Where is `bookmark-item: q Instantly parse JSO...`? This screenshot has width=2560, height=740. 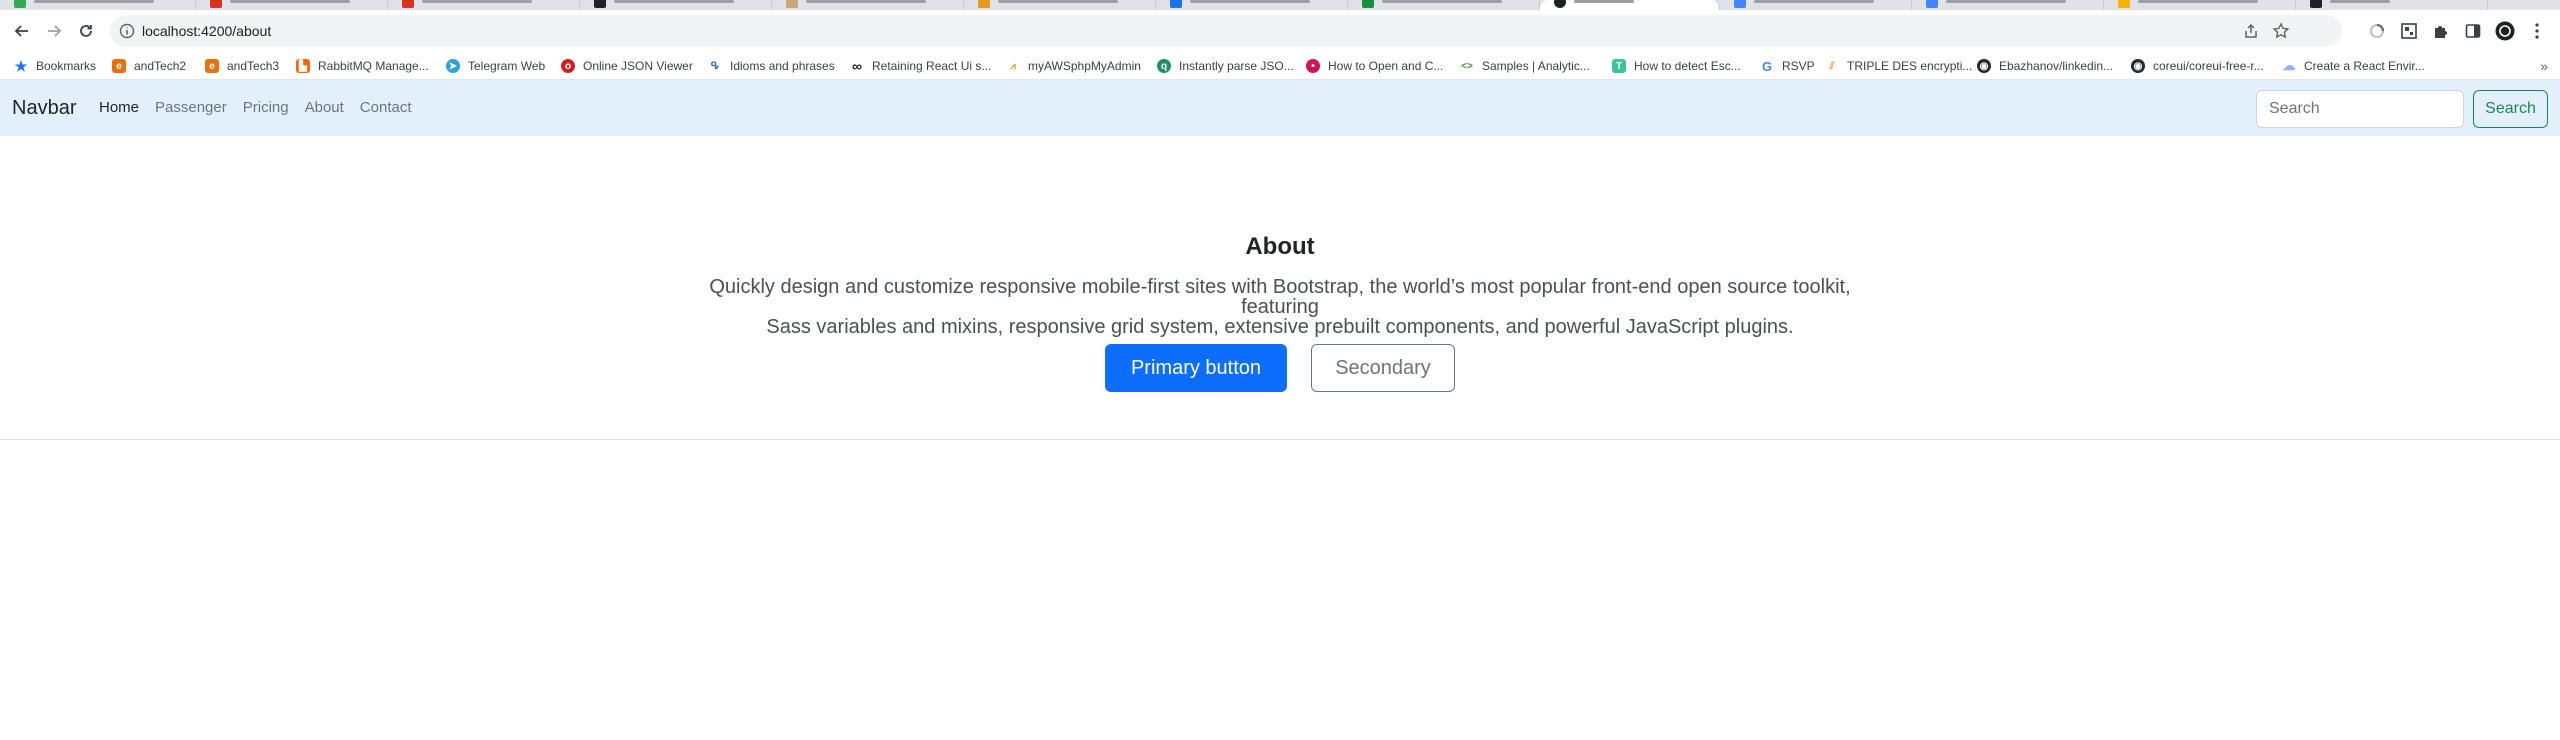
bookmark-item: q Instantly parse JSO... is located at coordinates (1225, 66).